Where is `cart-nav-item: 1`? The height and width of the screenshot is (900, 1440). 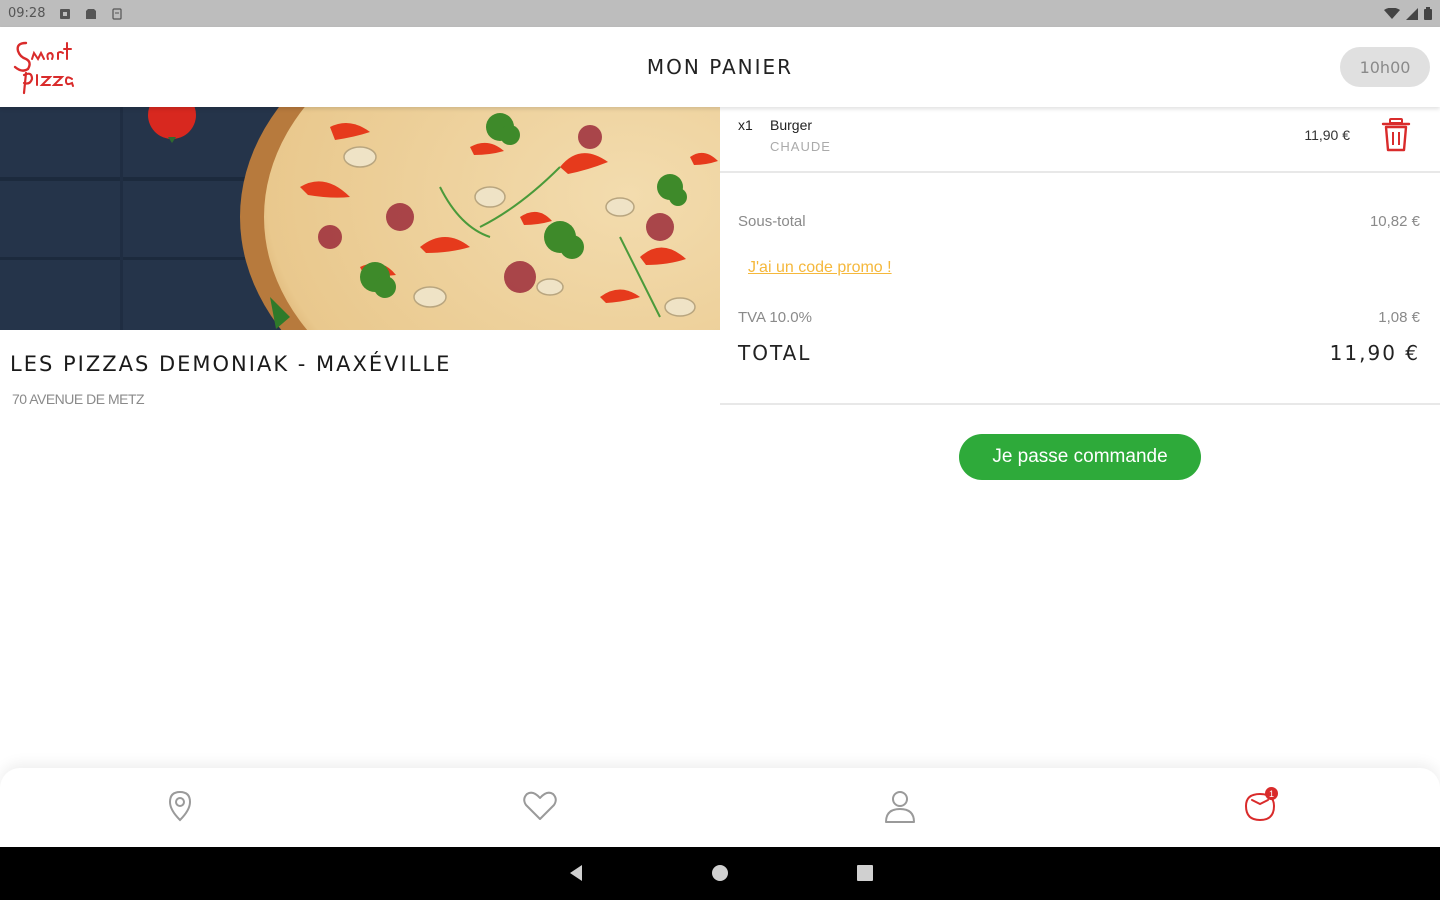
cart-nav-item: 1 is located at coordinates (1260, 806).